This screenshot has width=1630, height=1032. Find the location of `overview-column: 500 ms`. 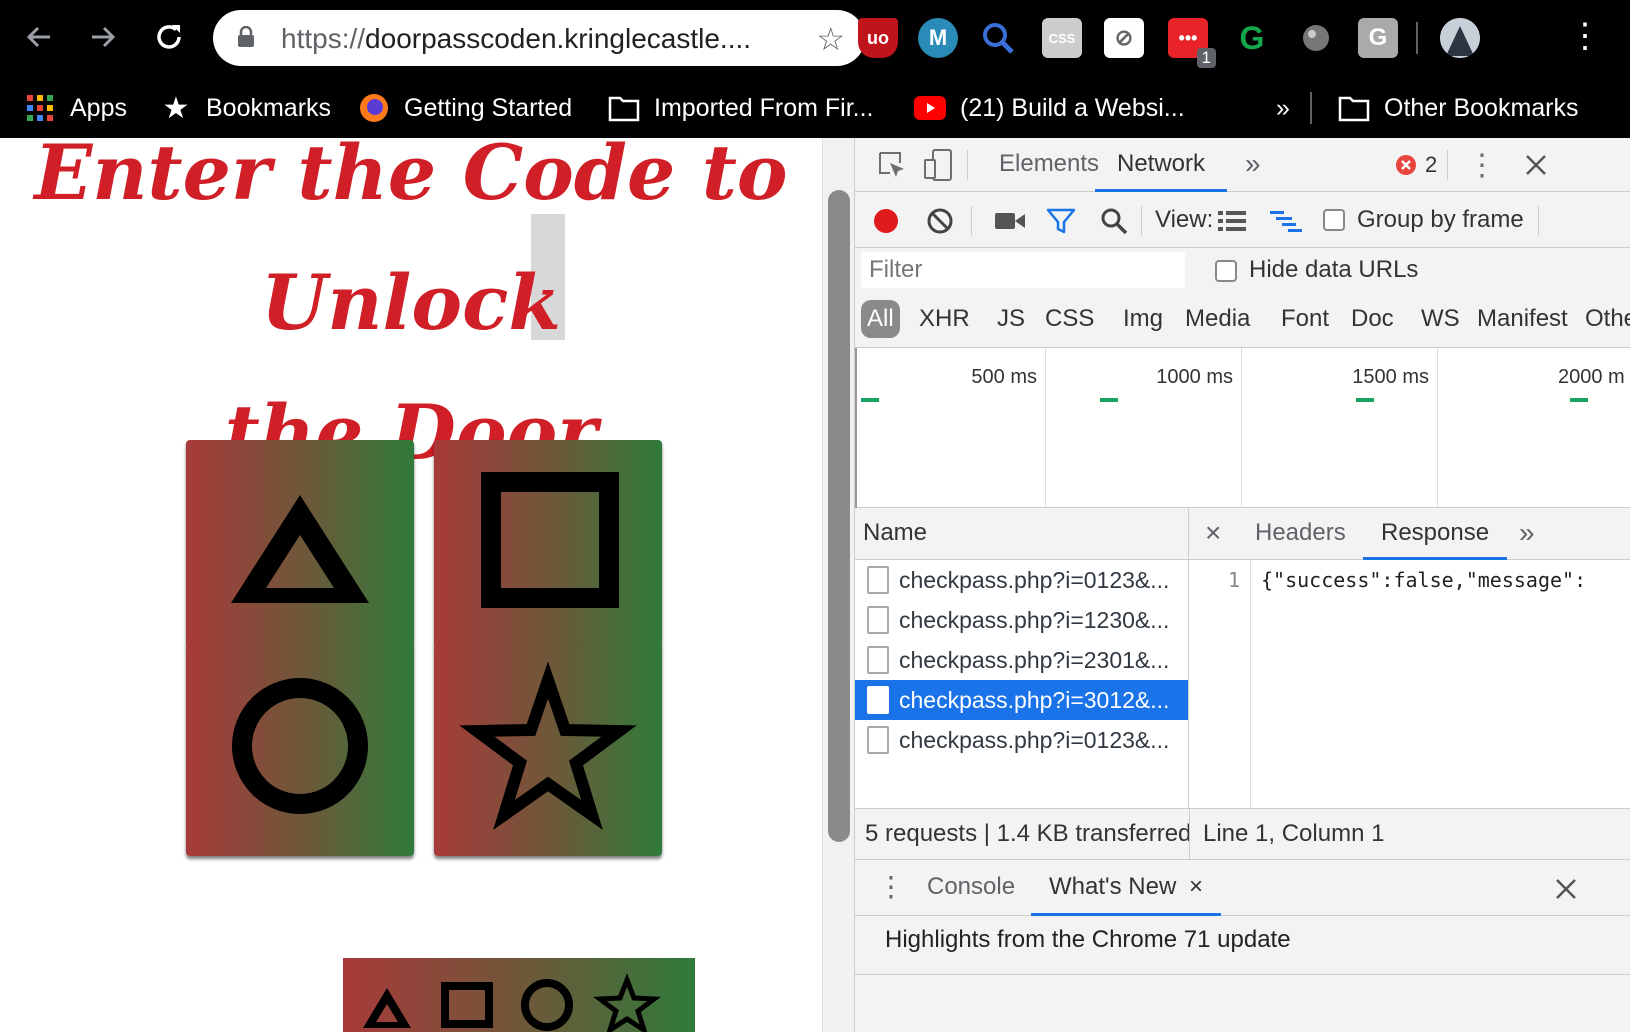

overview-column: 500 ms is located at coordinates (950, 428).